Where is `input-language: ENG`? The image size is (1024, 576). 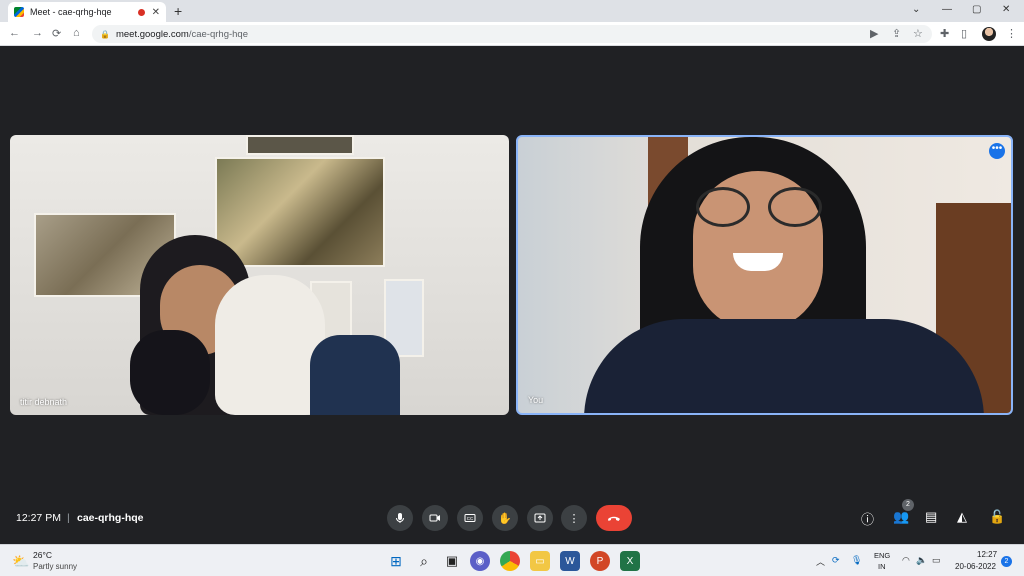
input-language: ENG is located at coordinates (882, 555).